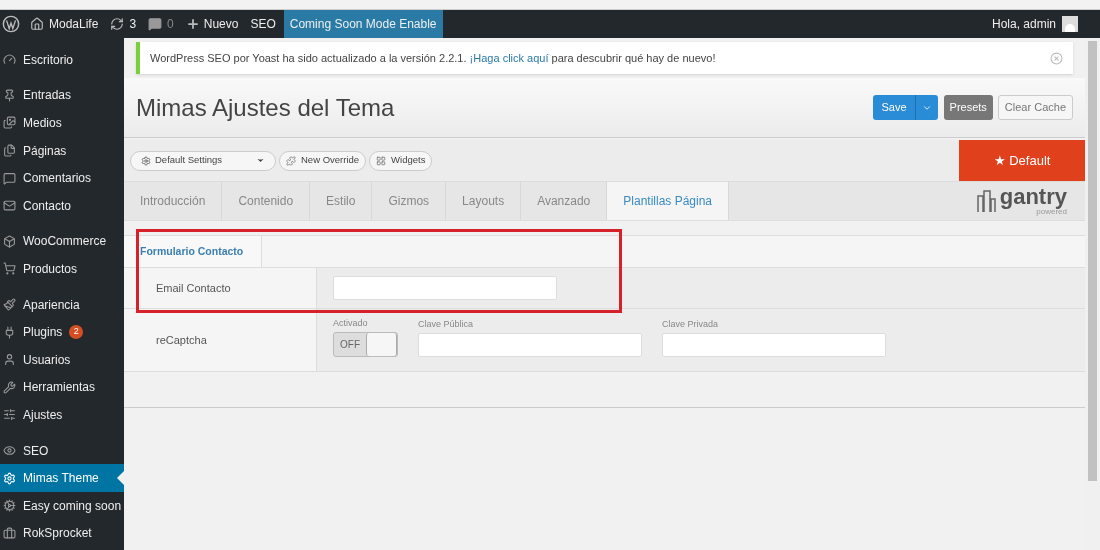  Describe the element at coordinates (363, 24) in the screenshot. I see `coming-soon-link: Coming Soon Mode Enable` at that location.